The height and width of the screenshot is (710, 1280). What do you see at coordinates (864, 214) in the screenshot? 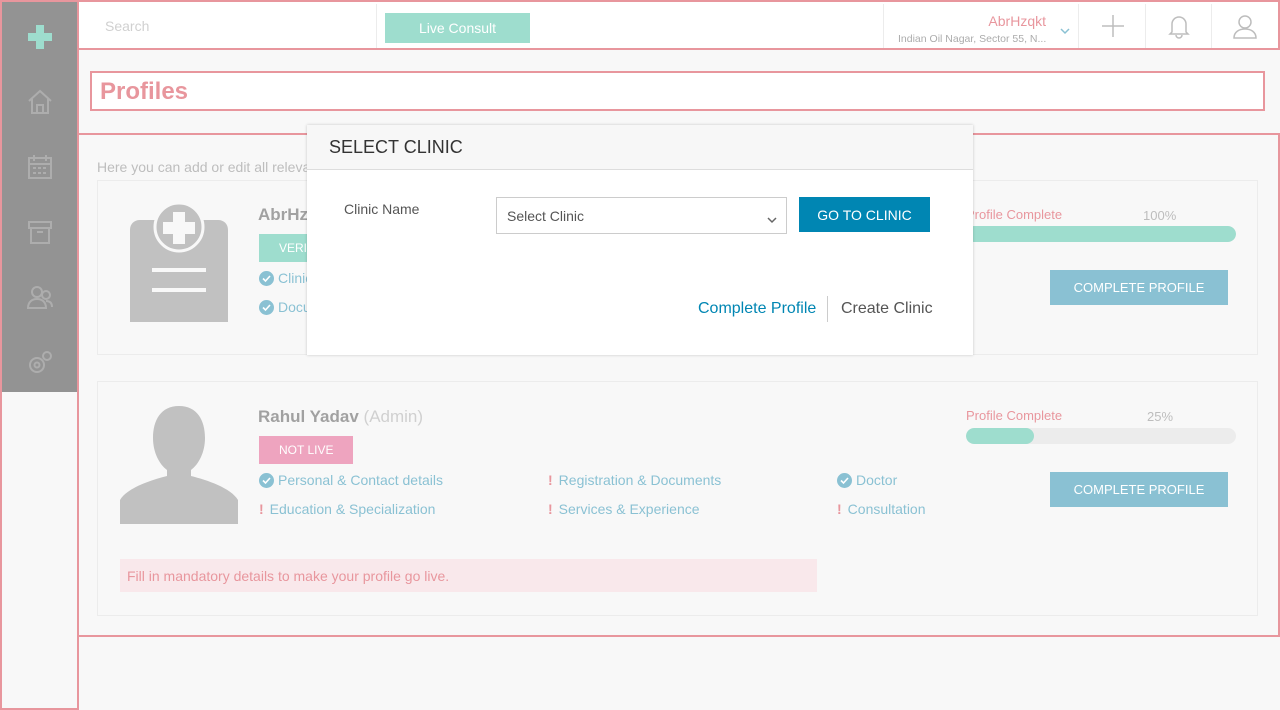
I see `go-to-clinic-button: GO TO CLINIC` at bounding box center [864, 214].